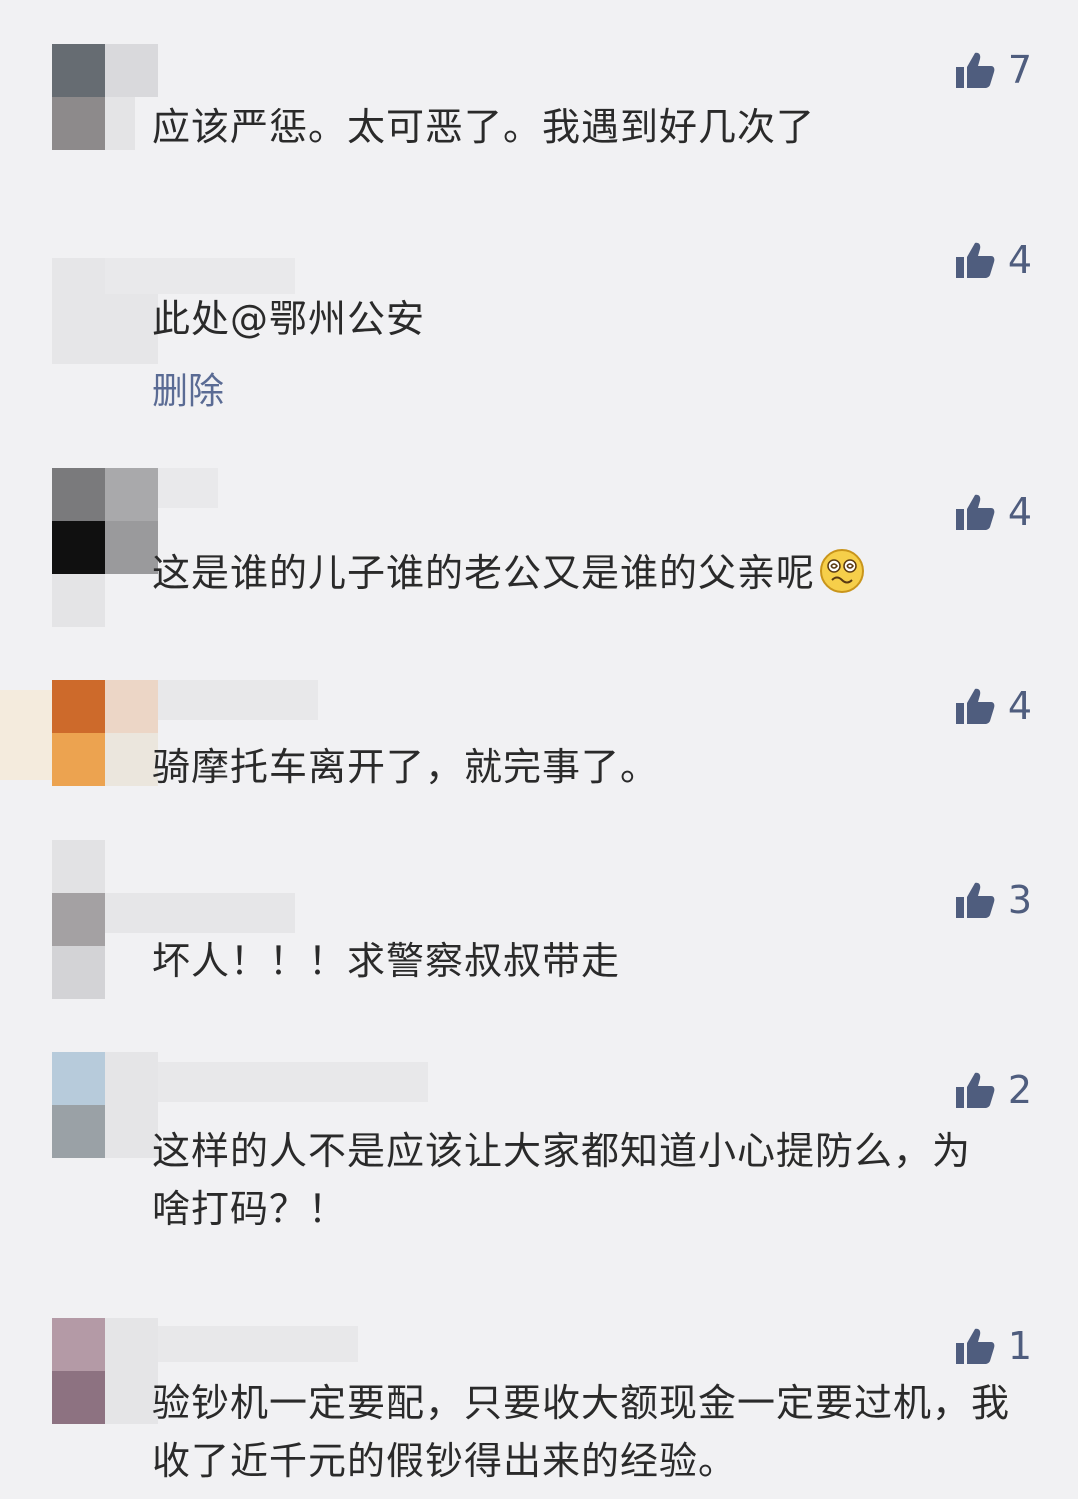  Describe the element at coordinates (406, 767) in the screenshot. I see `comment-text: 骑摩托车离开了，就完事了。` at that location.